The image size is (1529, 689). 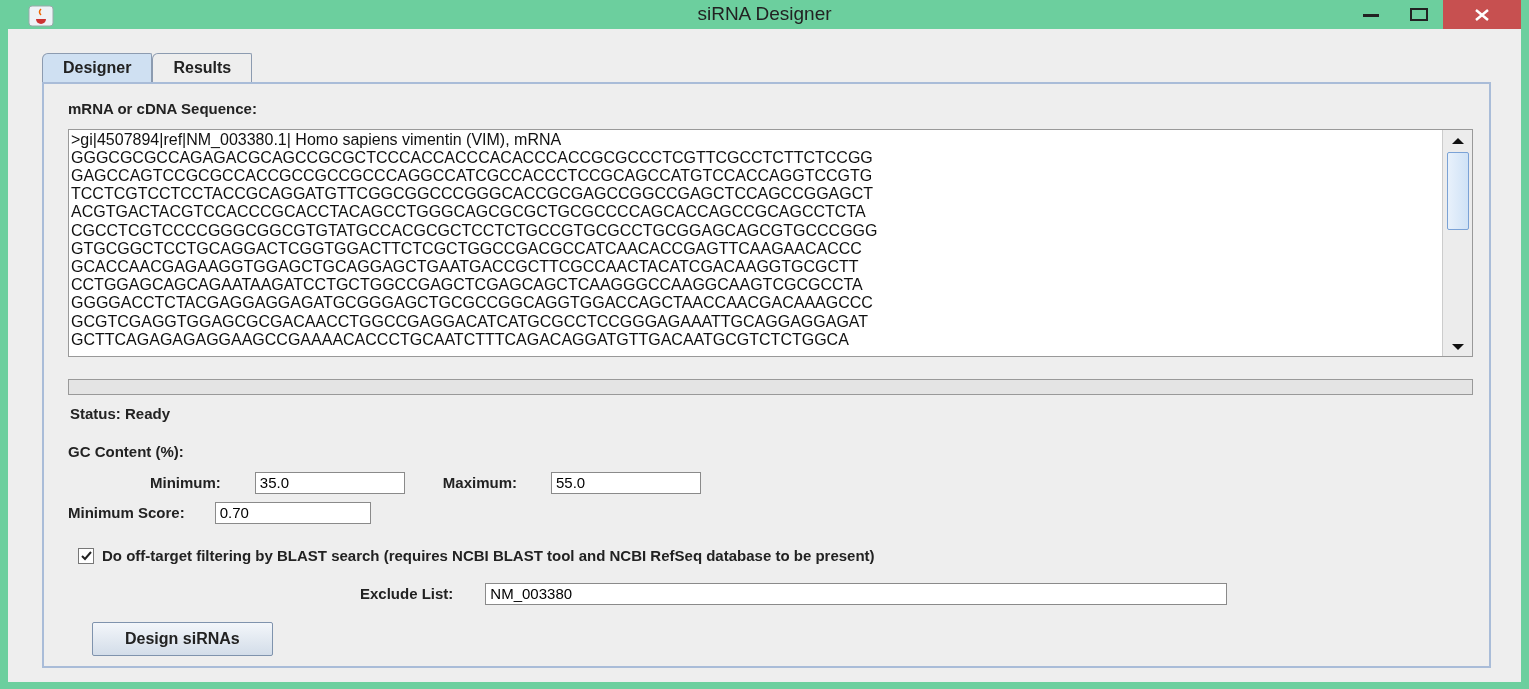 What do you see at coordinates (1419, 14) in the screenshot?
I see `maximize-icon` at bounding box center [1419, 14].